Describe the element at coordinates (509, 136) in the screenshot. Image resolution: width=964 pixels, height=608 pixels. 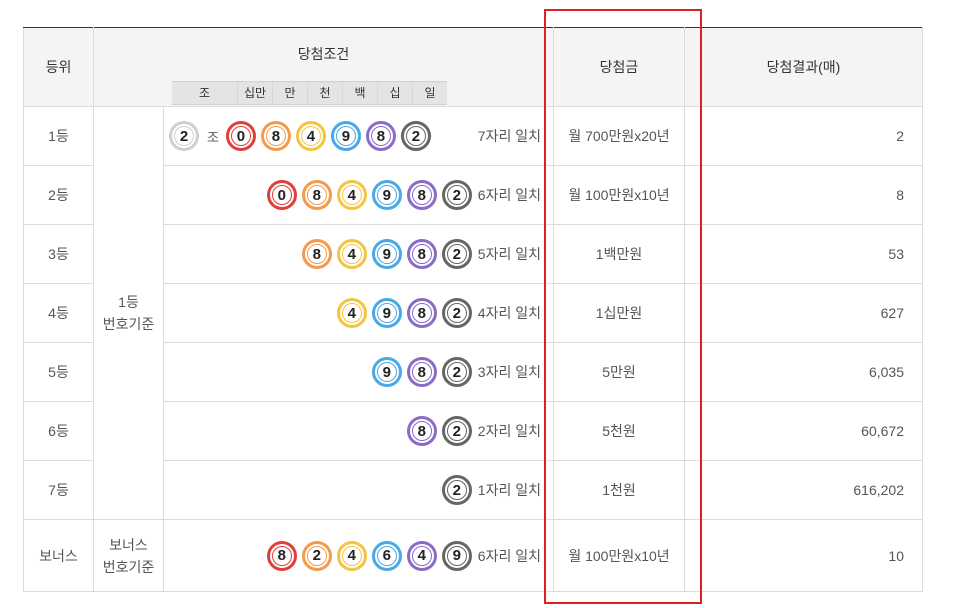
I see `match-text: 7자리 일치` at that location.